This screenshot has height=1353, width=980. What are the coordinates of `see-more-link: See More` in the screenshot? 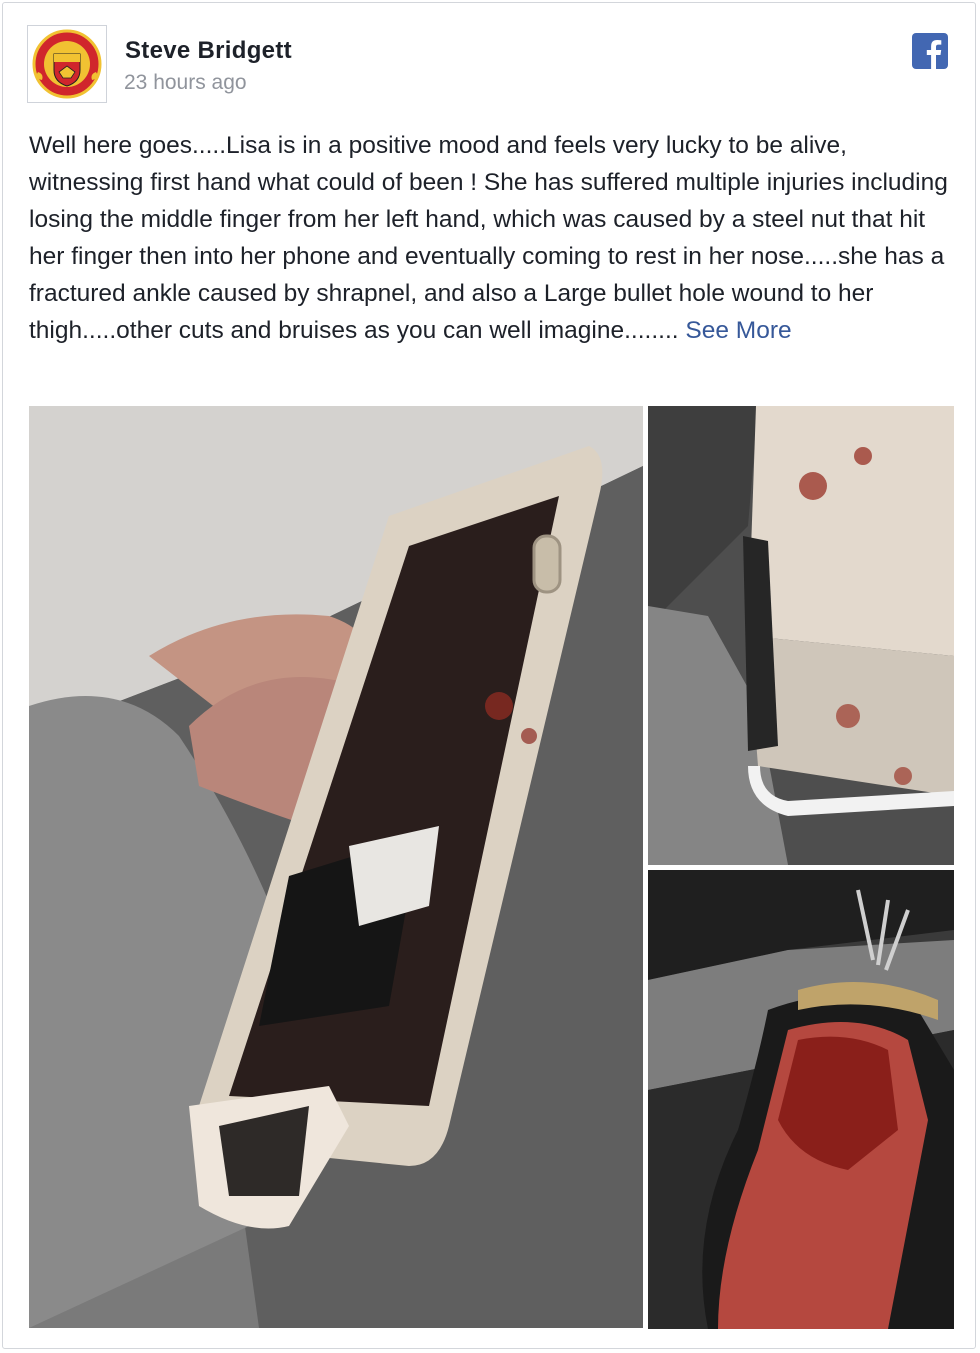 It's located at (738, 330).